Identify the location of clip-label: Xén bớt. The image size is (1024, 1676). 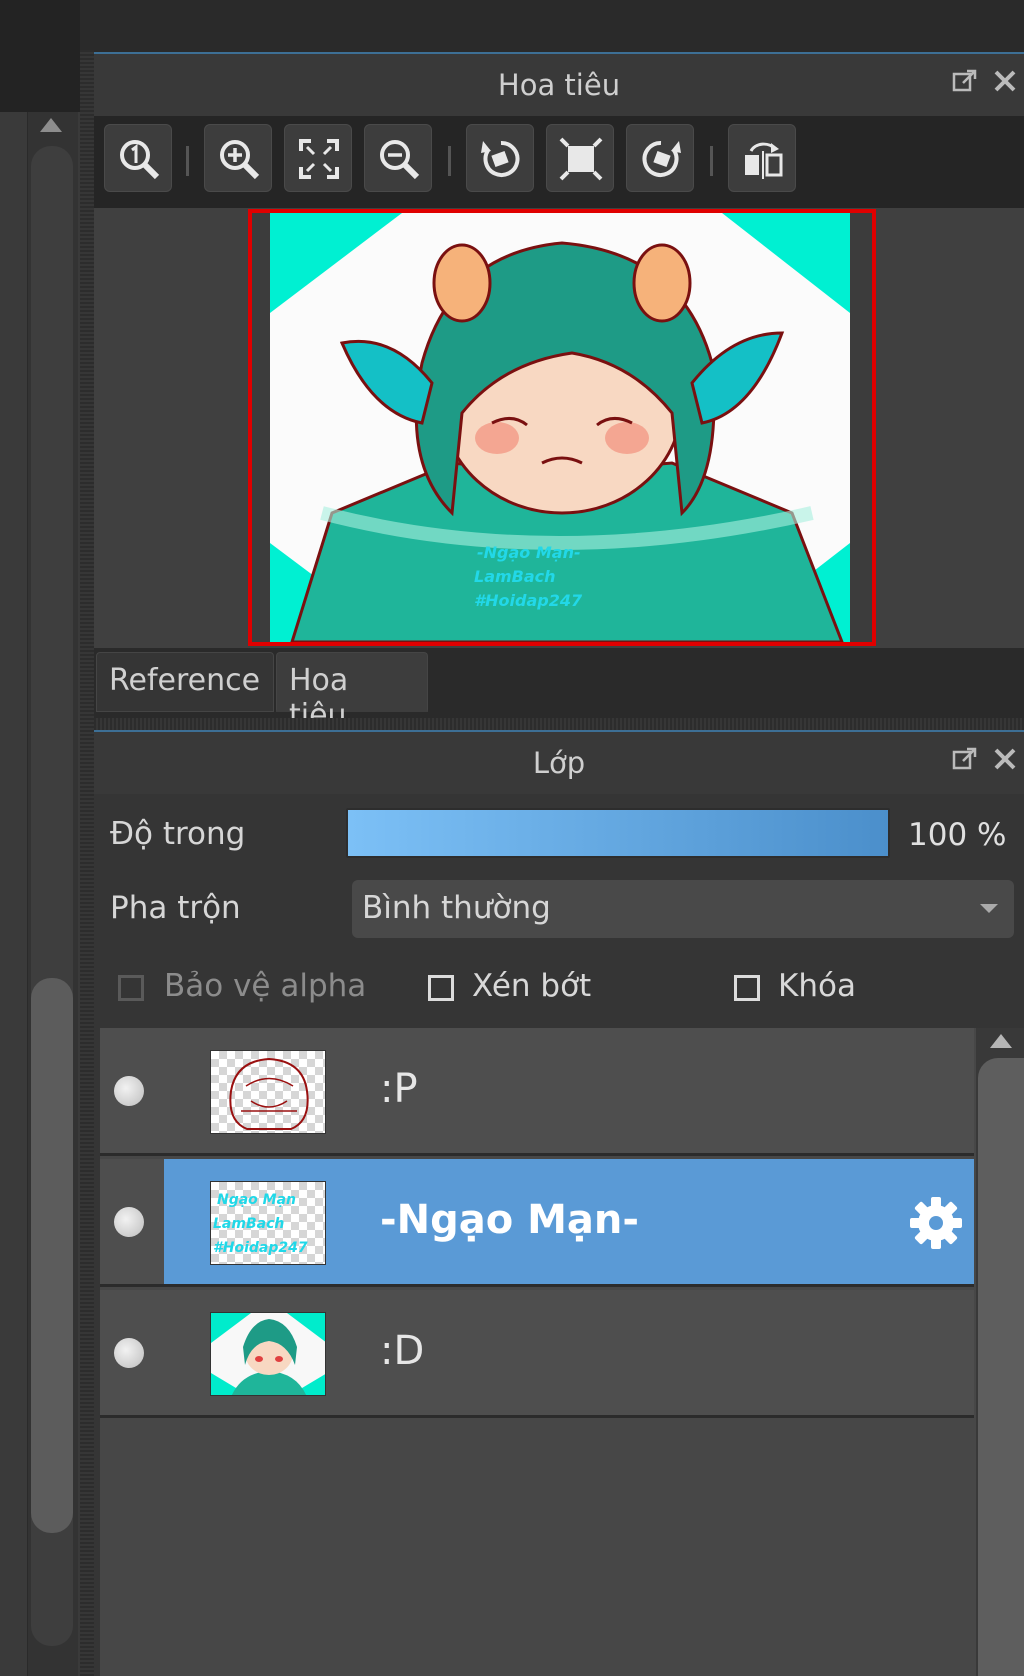
(532, 986).